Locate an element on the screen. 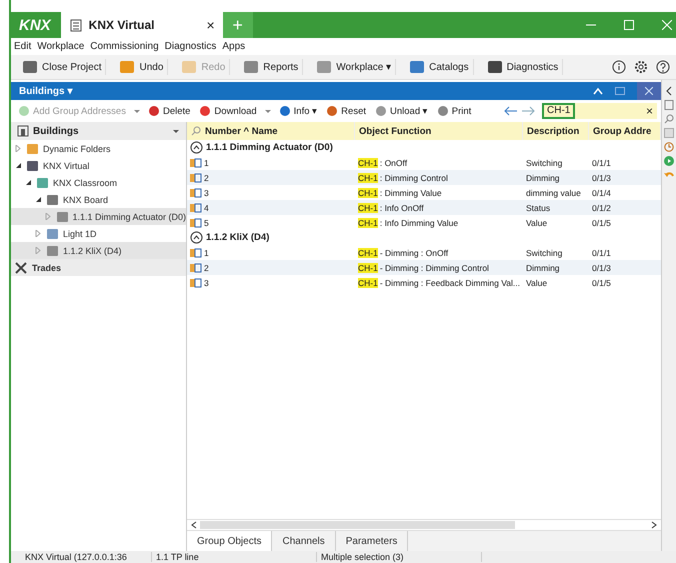 The height and width of the screenshot is (563, 676). action-button: Reset is located at coordinates (346, 111).